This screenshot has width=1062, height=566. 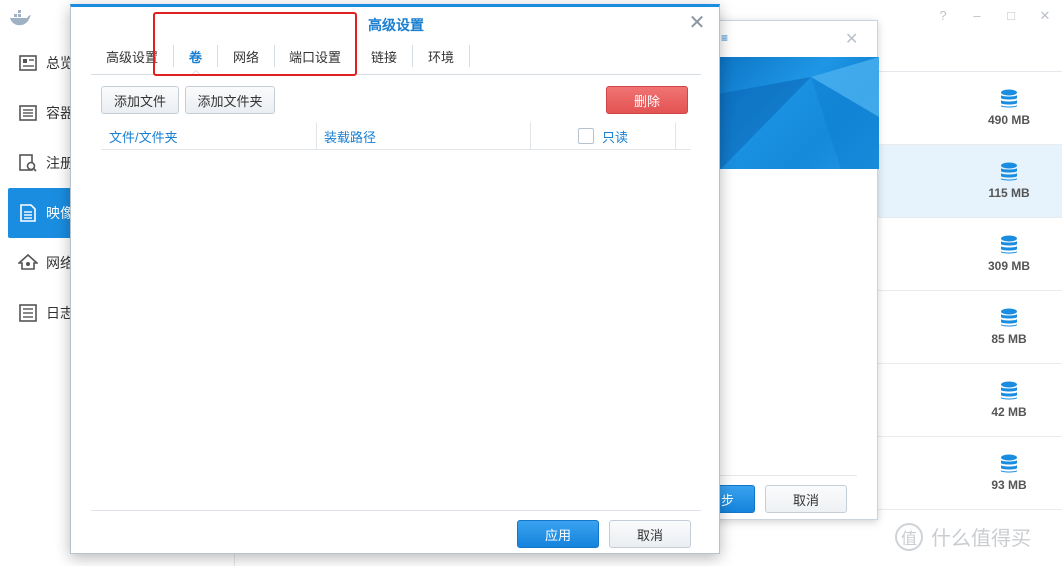 I want to click on wizard-cancel-button: 取消, so click(x=806, y=499).